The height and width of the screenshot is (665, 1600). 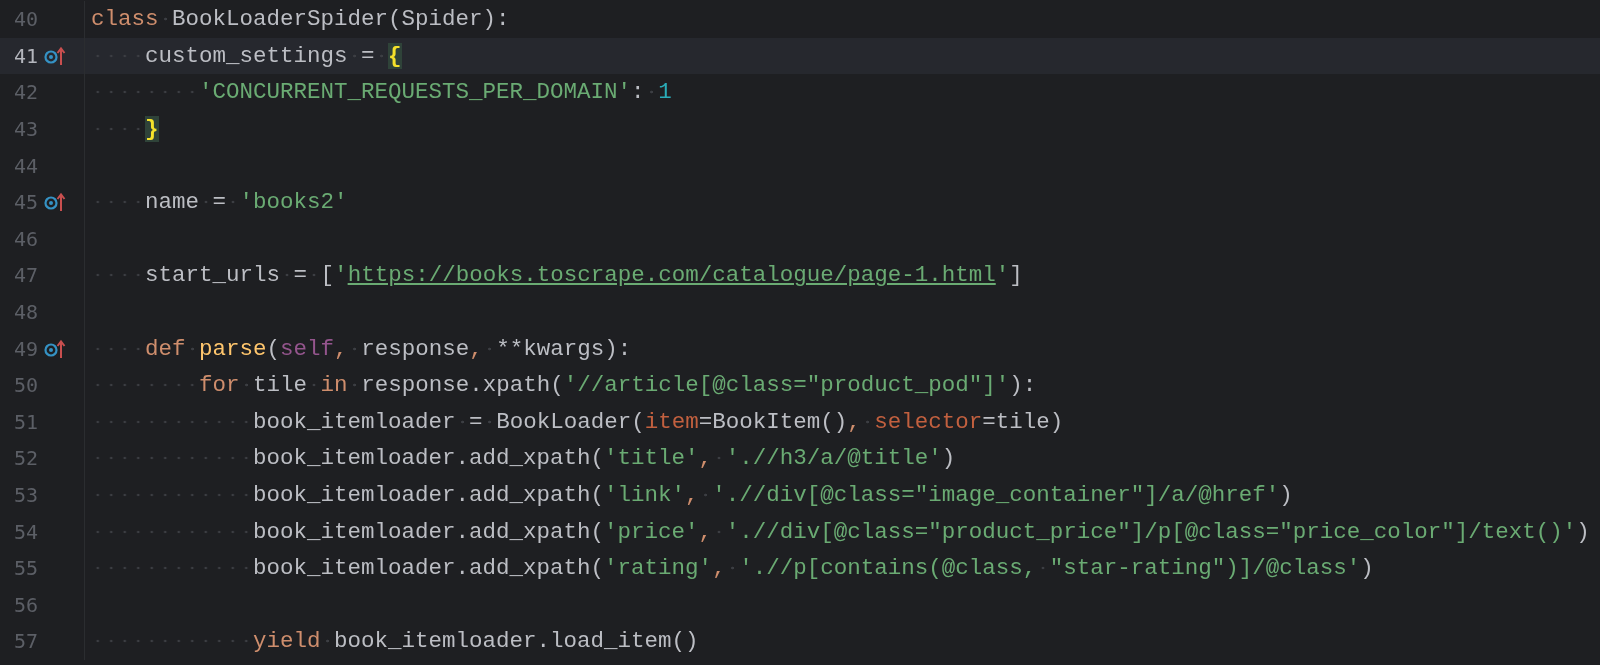 What do you see at coordinates (651, 459) in the screenshot?
I see `string-literal: 'title'` at bounding box center [651, 459].